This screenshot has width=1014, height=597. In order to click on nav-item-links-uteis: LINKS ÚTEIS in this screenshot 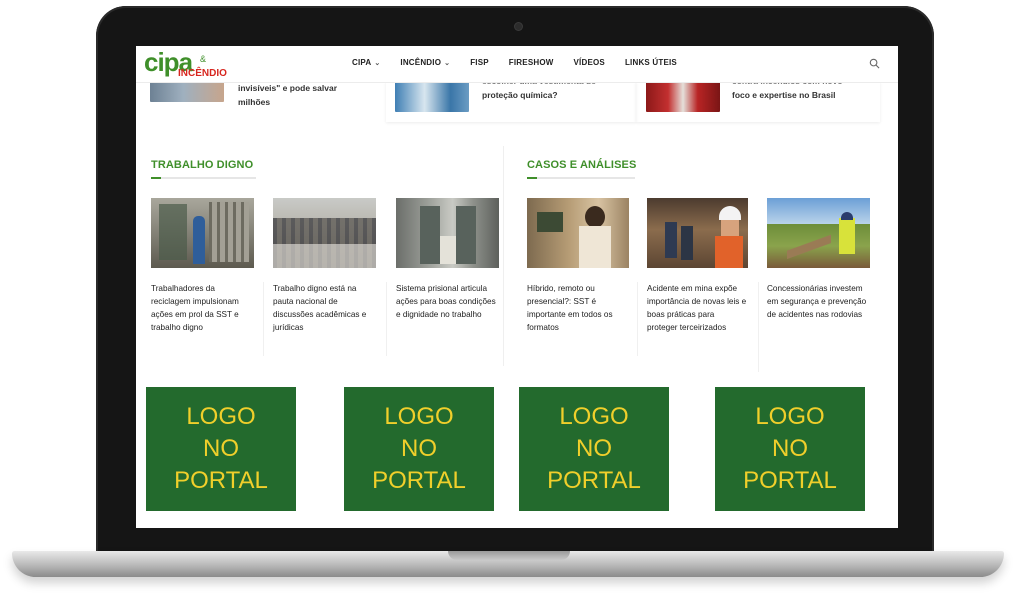, I will do `click(651, 62)`.